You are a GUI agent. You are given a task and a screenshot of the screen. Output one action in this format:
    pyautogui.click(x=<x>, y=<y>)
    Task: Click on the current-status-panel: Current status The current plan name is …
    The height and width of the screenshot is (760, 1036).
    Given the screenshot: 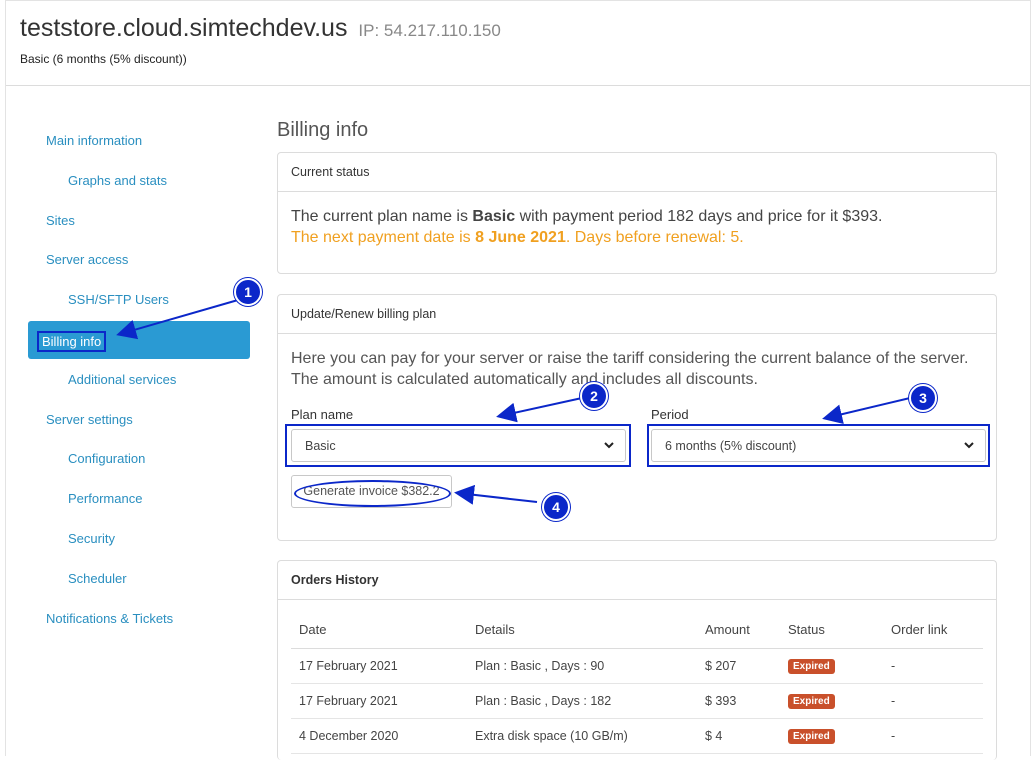 What is the action you would take?
    pyautogui.click(x=637, y=213)
    